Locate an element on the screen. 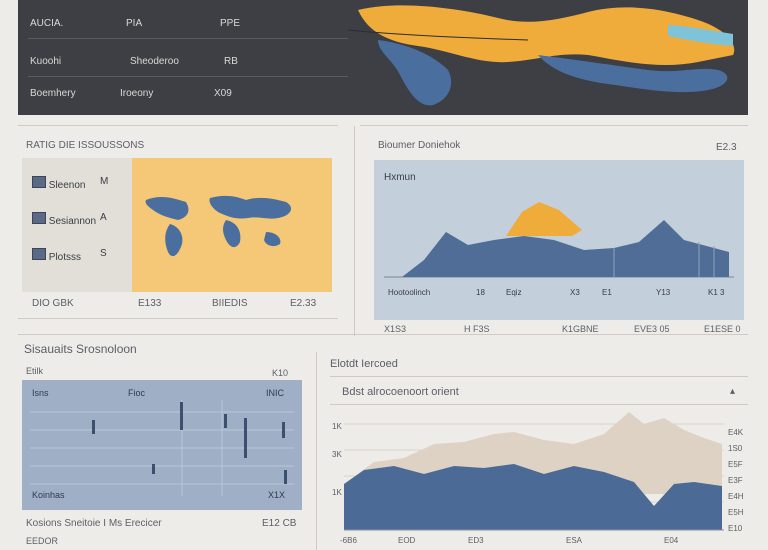 Image resolution: width=768 pixels, height=550 pixels. left-mid-world-map is located at coordinates (218, 226).